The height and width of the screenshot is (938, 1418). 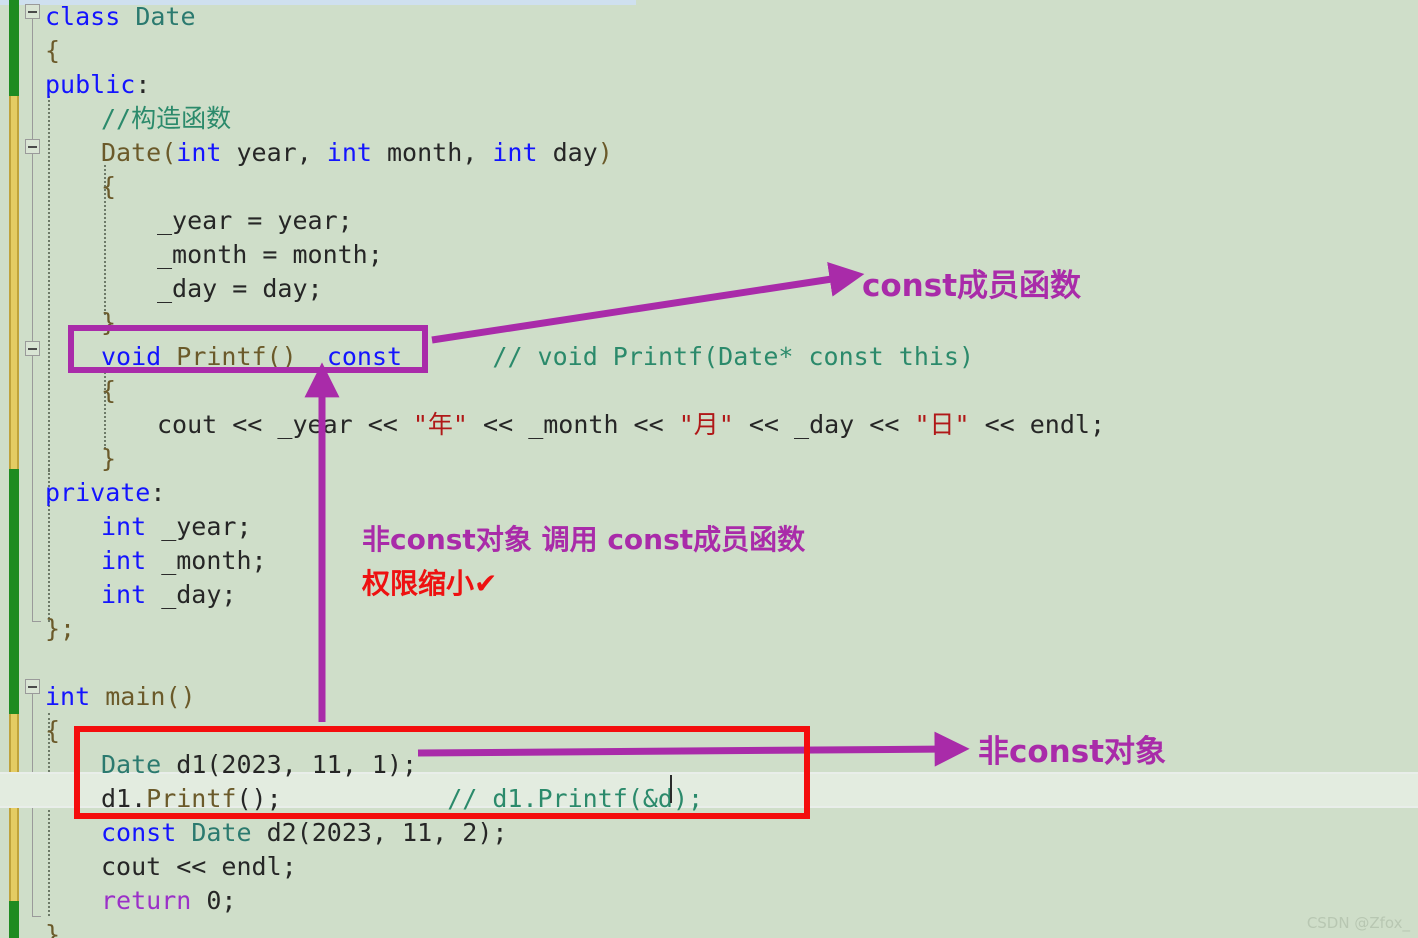 I want to click on code-token: d2(2023, 11, 2);, so click(x=379, y=832).